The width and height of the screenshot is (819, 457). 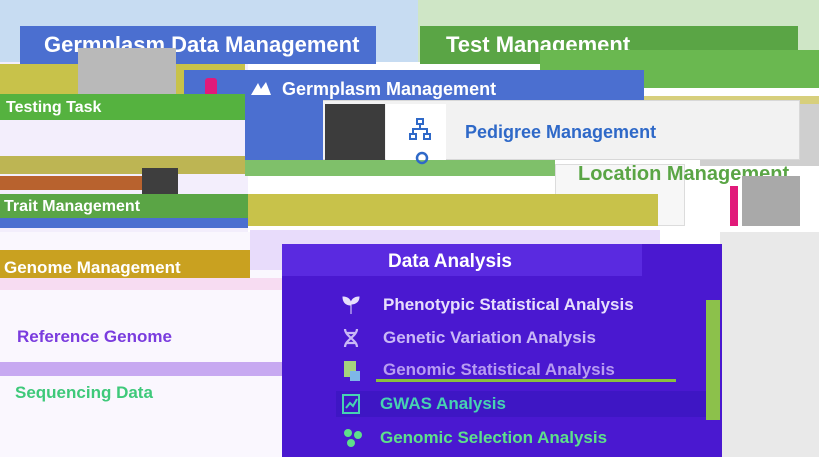 What do you see at coordinates (353, 438) in the screenshot?
I see `molecule-icon` at bounding box center [353, 438].